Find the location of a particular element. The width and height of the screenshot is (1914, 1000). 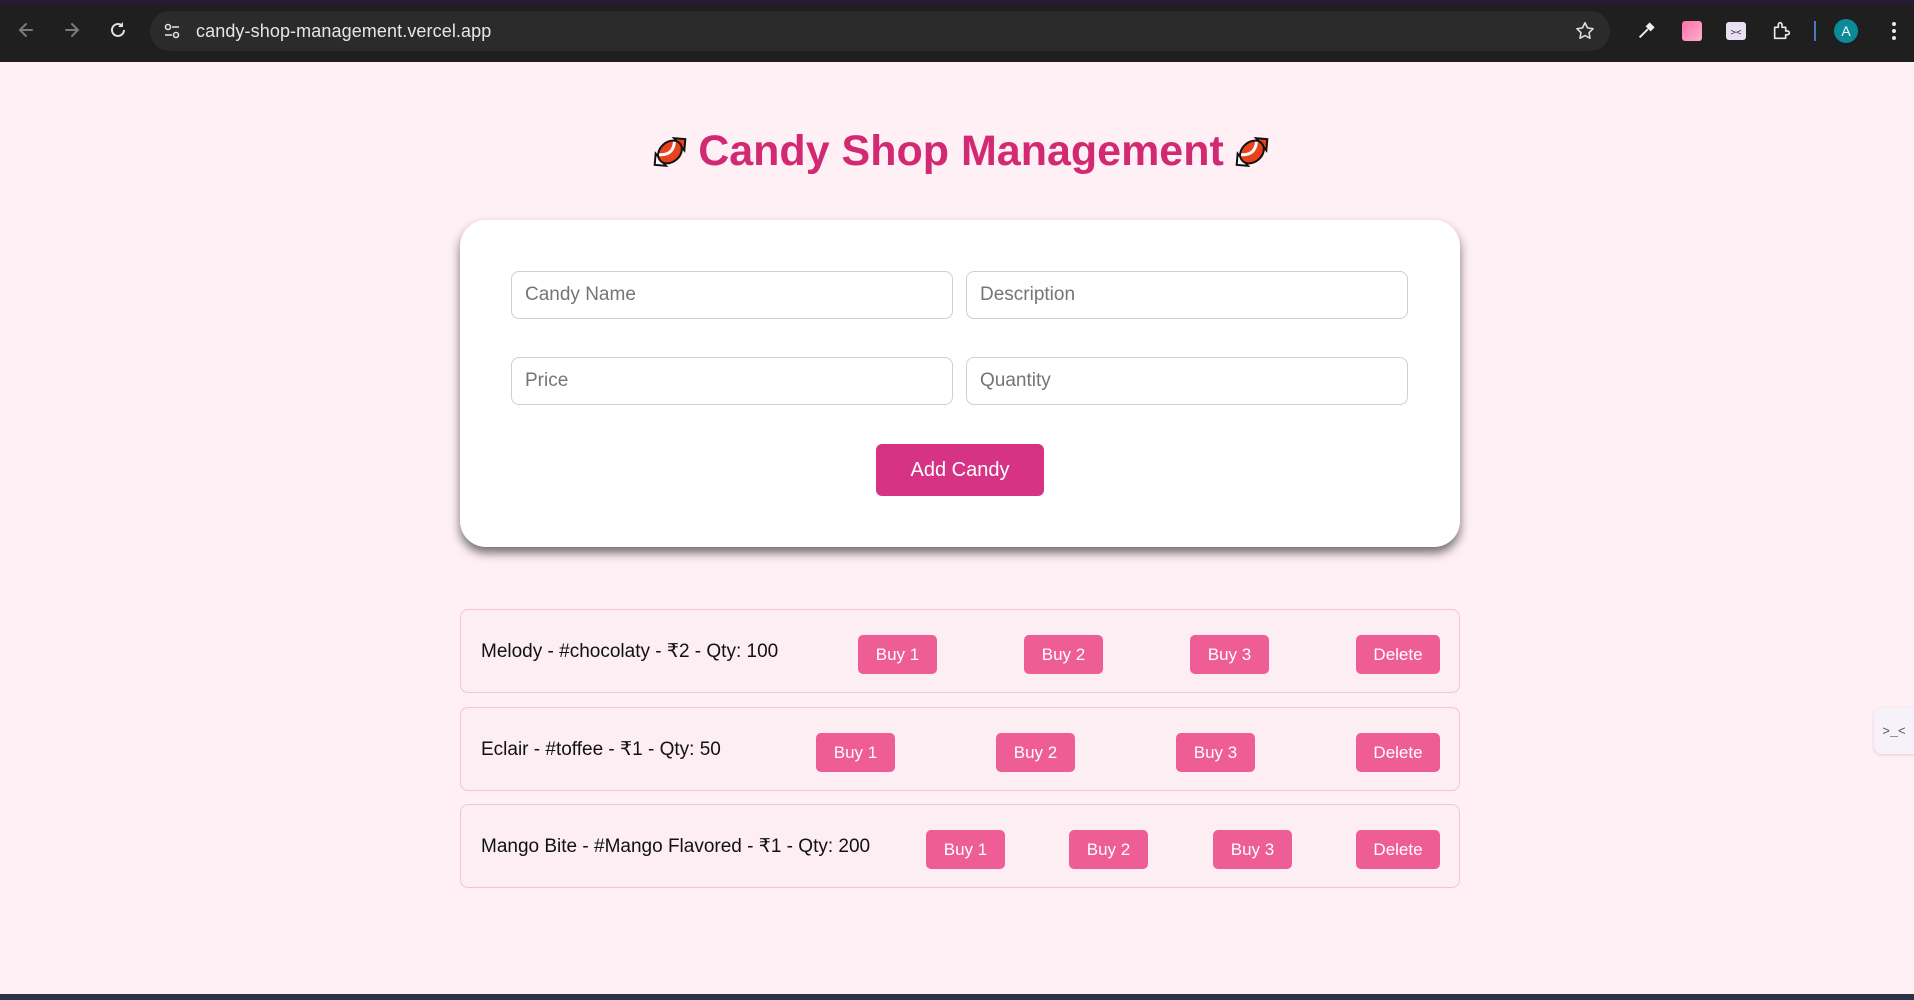

page-title: Candy Shop Management is located at coordinates (961, 151).